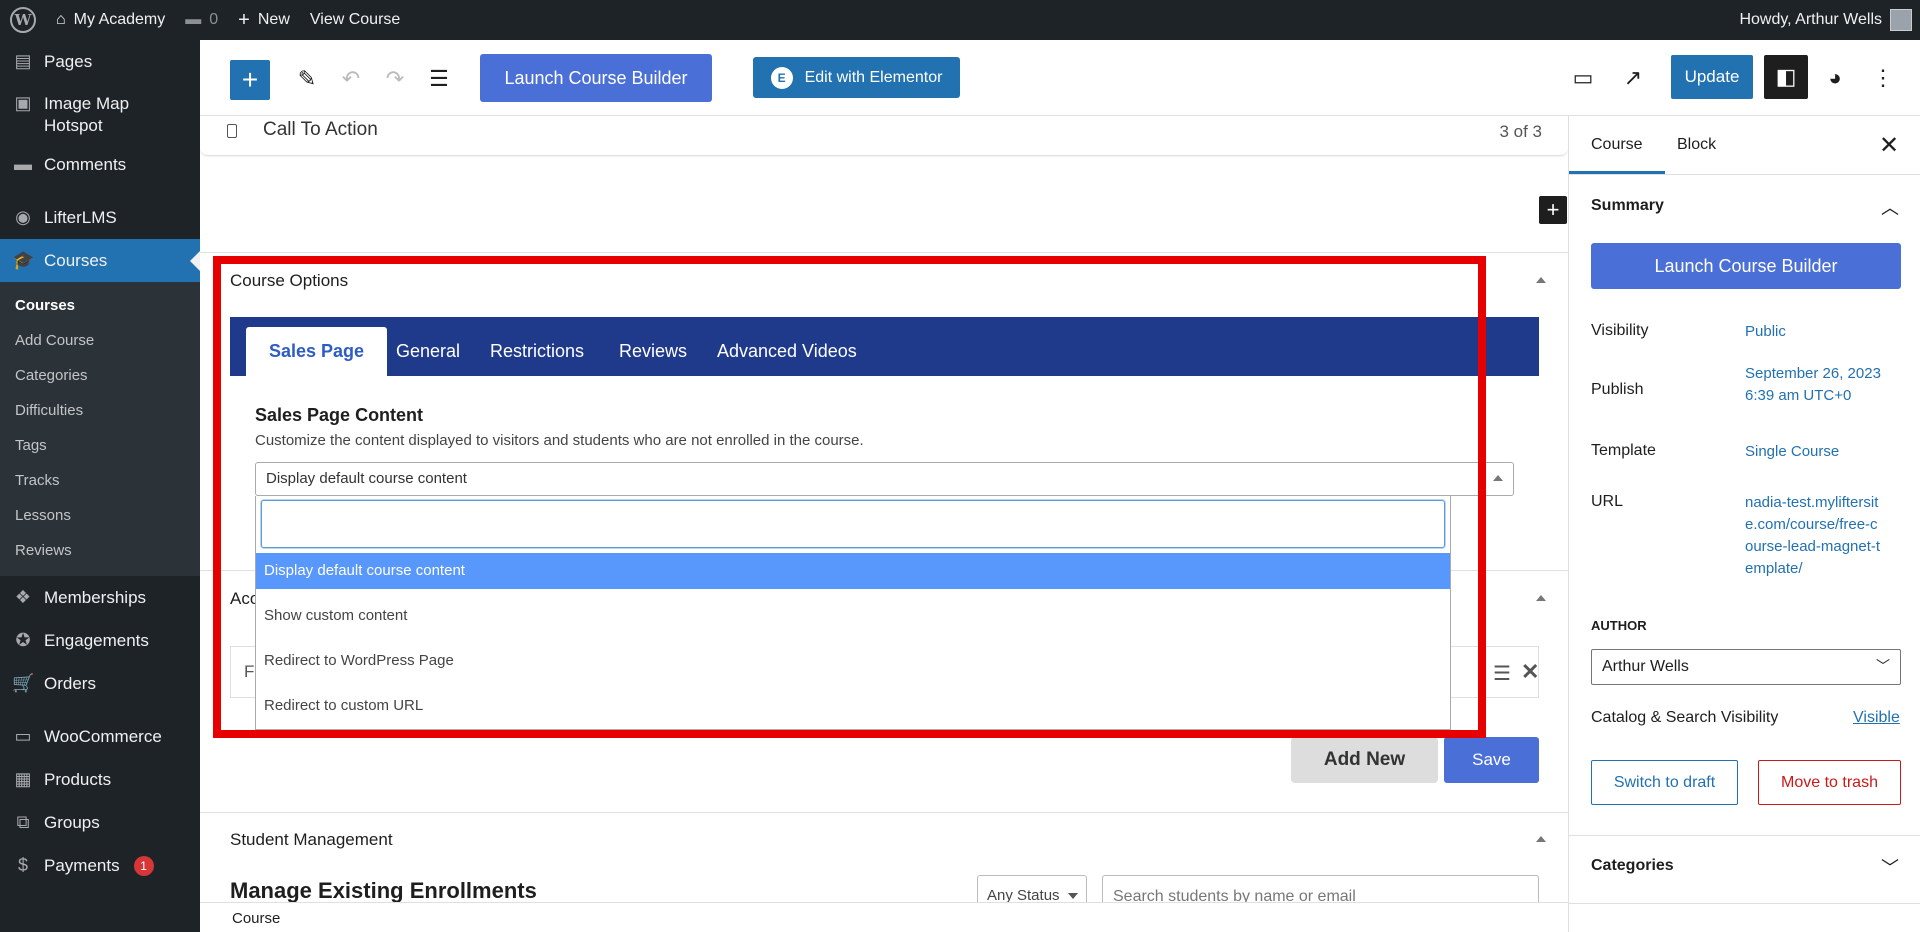  What do you see at coordinates (1815, 385) in the screenshot?
I see `publish-value: September 26, 2023 6:39 am UTC+0` at bounding box center [1815, 385].